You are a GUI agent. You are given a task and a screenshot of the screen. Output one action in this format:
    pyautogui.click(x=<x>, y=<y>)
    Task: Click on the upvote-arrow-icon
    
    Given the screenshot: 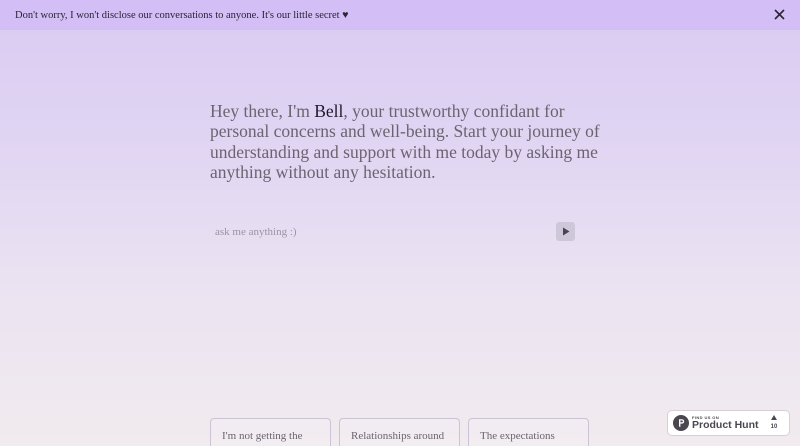 What is the action you would take?
    pyautogui.click(x=774, y=417)
    